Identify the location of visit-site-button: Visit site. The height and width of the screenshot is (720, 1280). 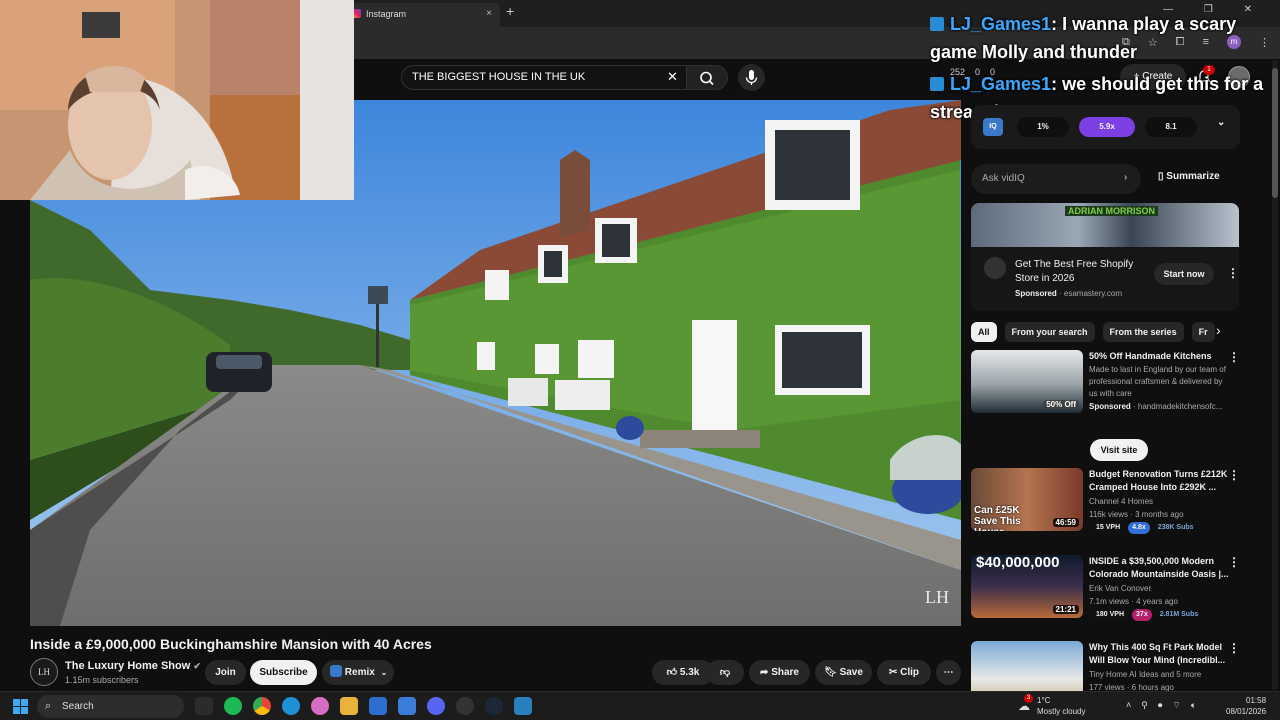
(1119, 450).